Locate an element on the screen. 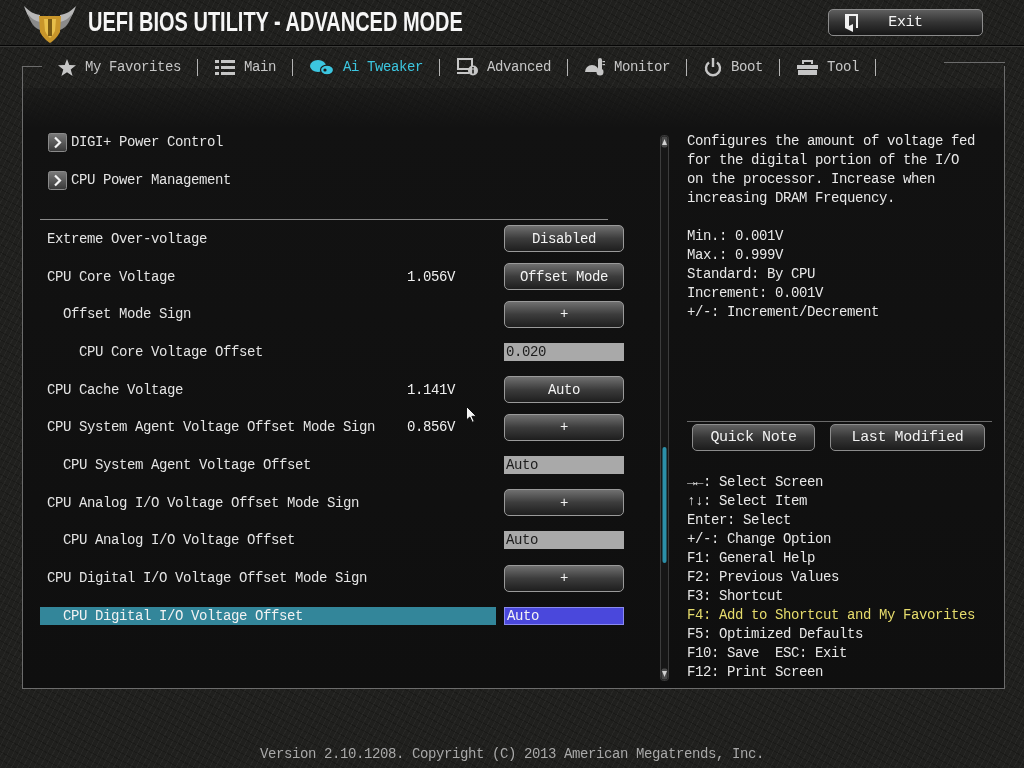 The image size is (1024, 768). key-hint: F10: Save ESC: Exit is located at coordinates (767, 653).